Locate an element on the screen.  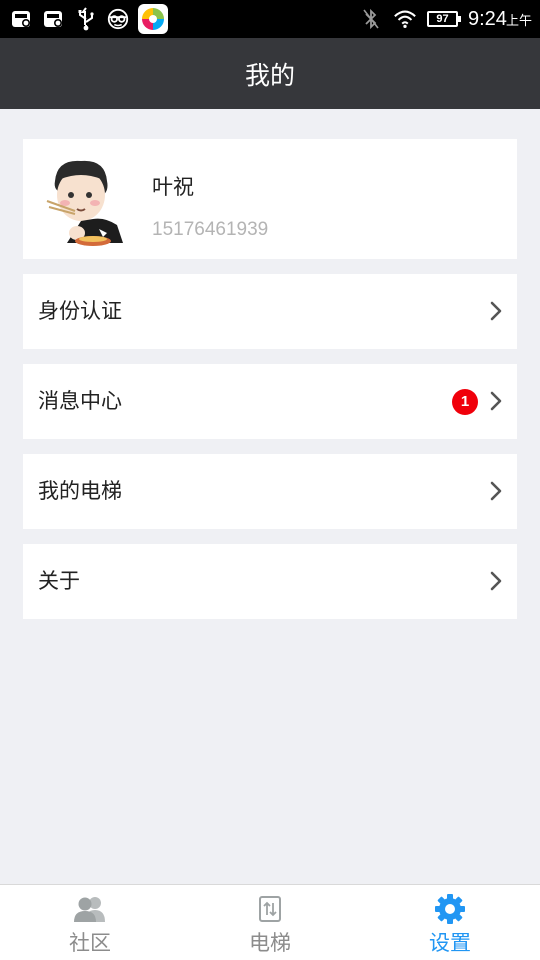
tab-label: 设置 is located at coordinates (450, 943).